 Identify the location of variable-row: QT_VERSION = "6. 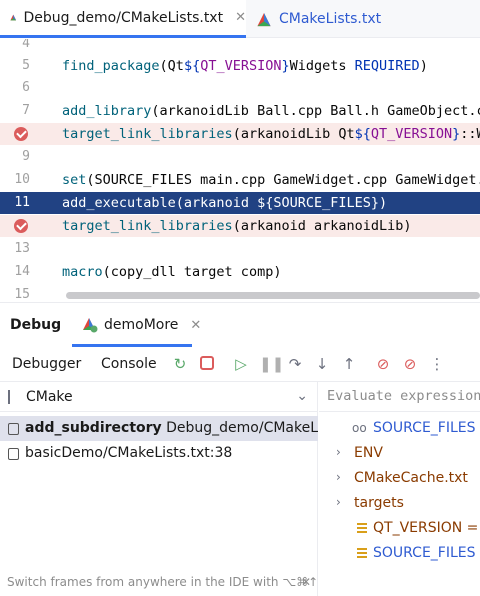
(399, 528).